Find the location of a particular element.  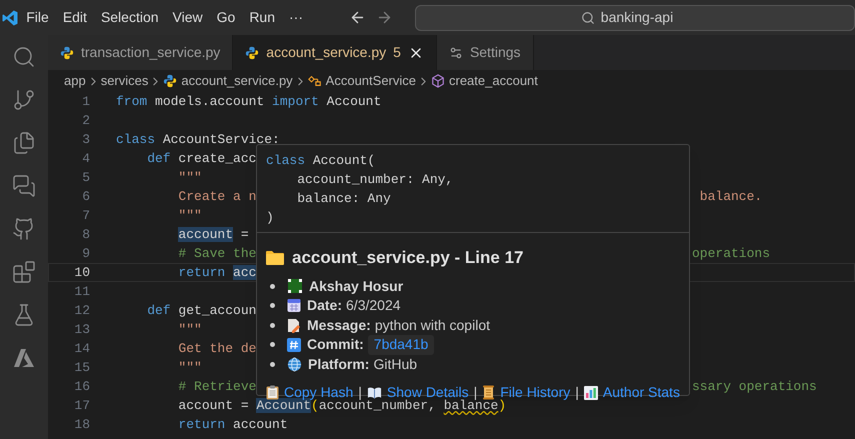

editor-tab: transaction_service.py is located at coordinates (141, 52).